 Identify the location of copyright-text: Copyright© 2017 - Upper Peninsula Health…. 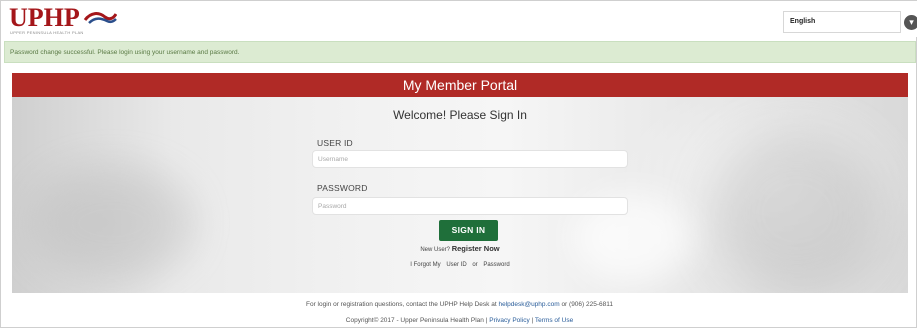
(414, 320).